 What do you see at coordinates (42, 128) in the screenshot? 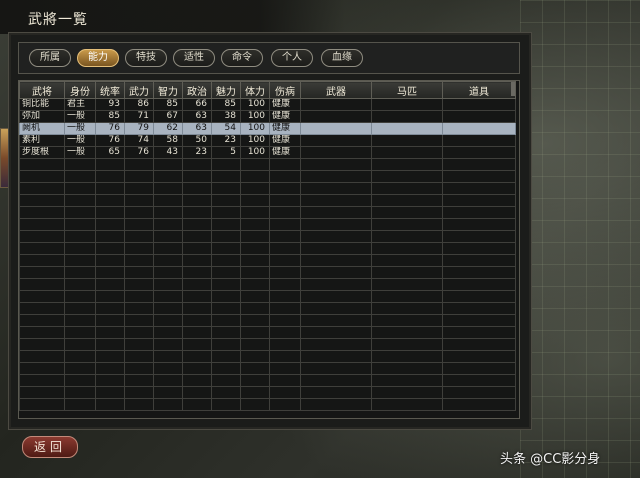
I see `table-cell: 阙机` at bounding box center [42, 128].